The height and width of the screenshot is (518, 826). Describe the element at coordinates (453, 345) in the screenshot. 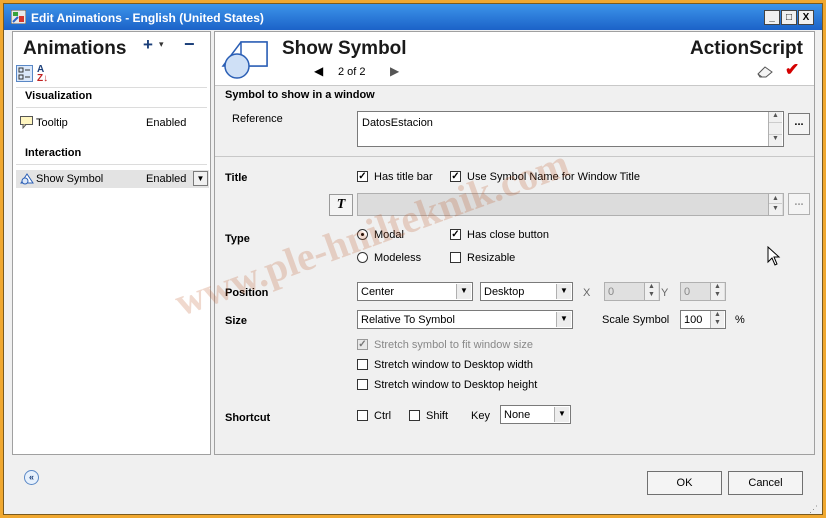

I see `stretch-fit-label: Stretch symbol to fit window size` at that location.